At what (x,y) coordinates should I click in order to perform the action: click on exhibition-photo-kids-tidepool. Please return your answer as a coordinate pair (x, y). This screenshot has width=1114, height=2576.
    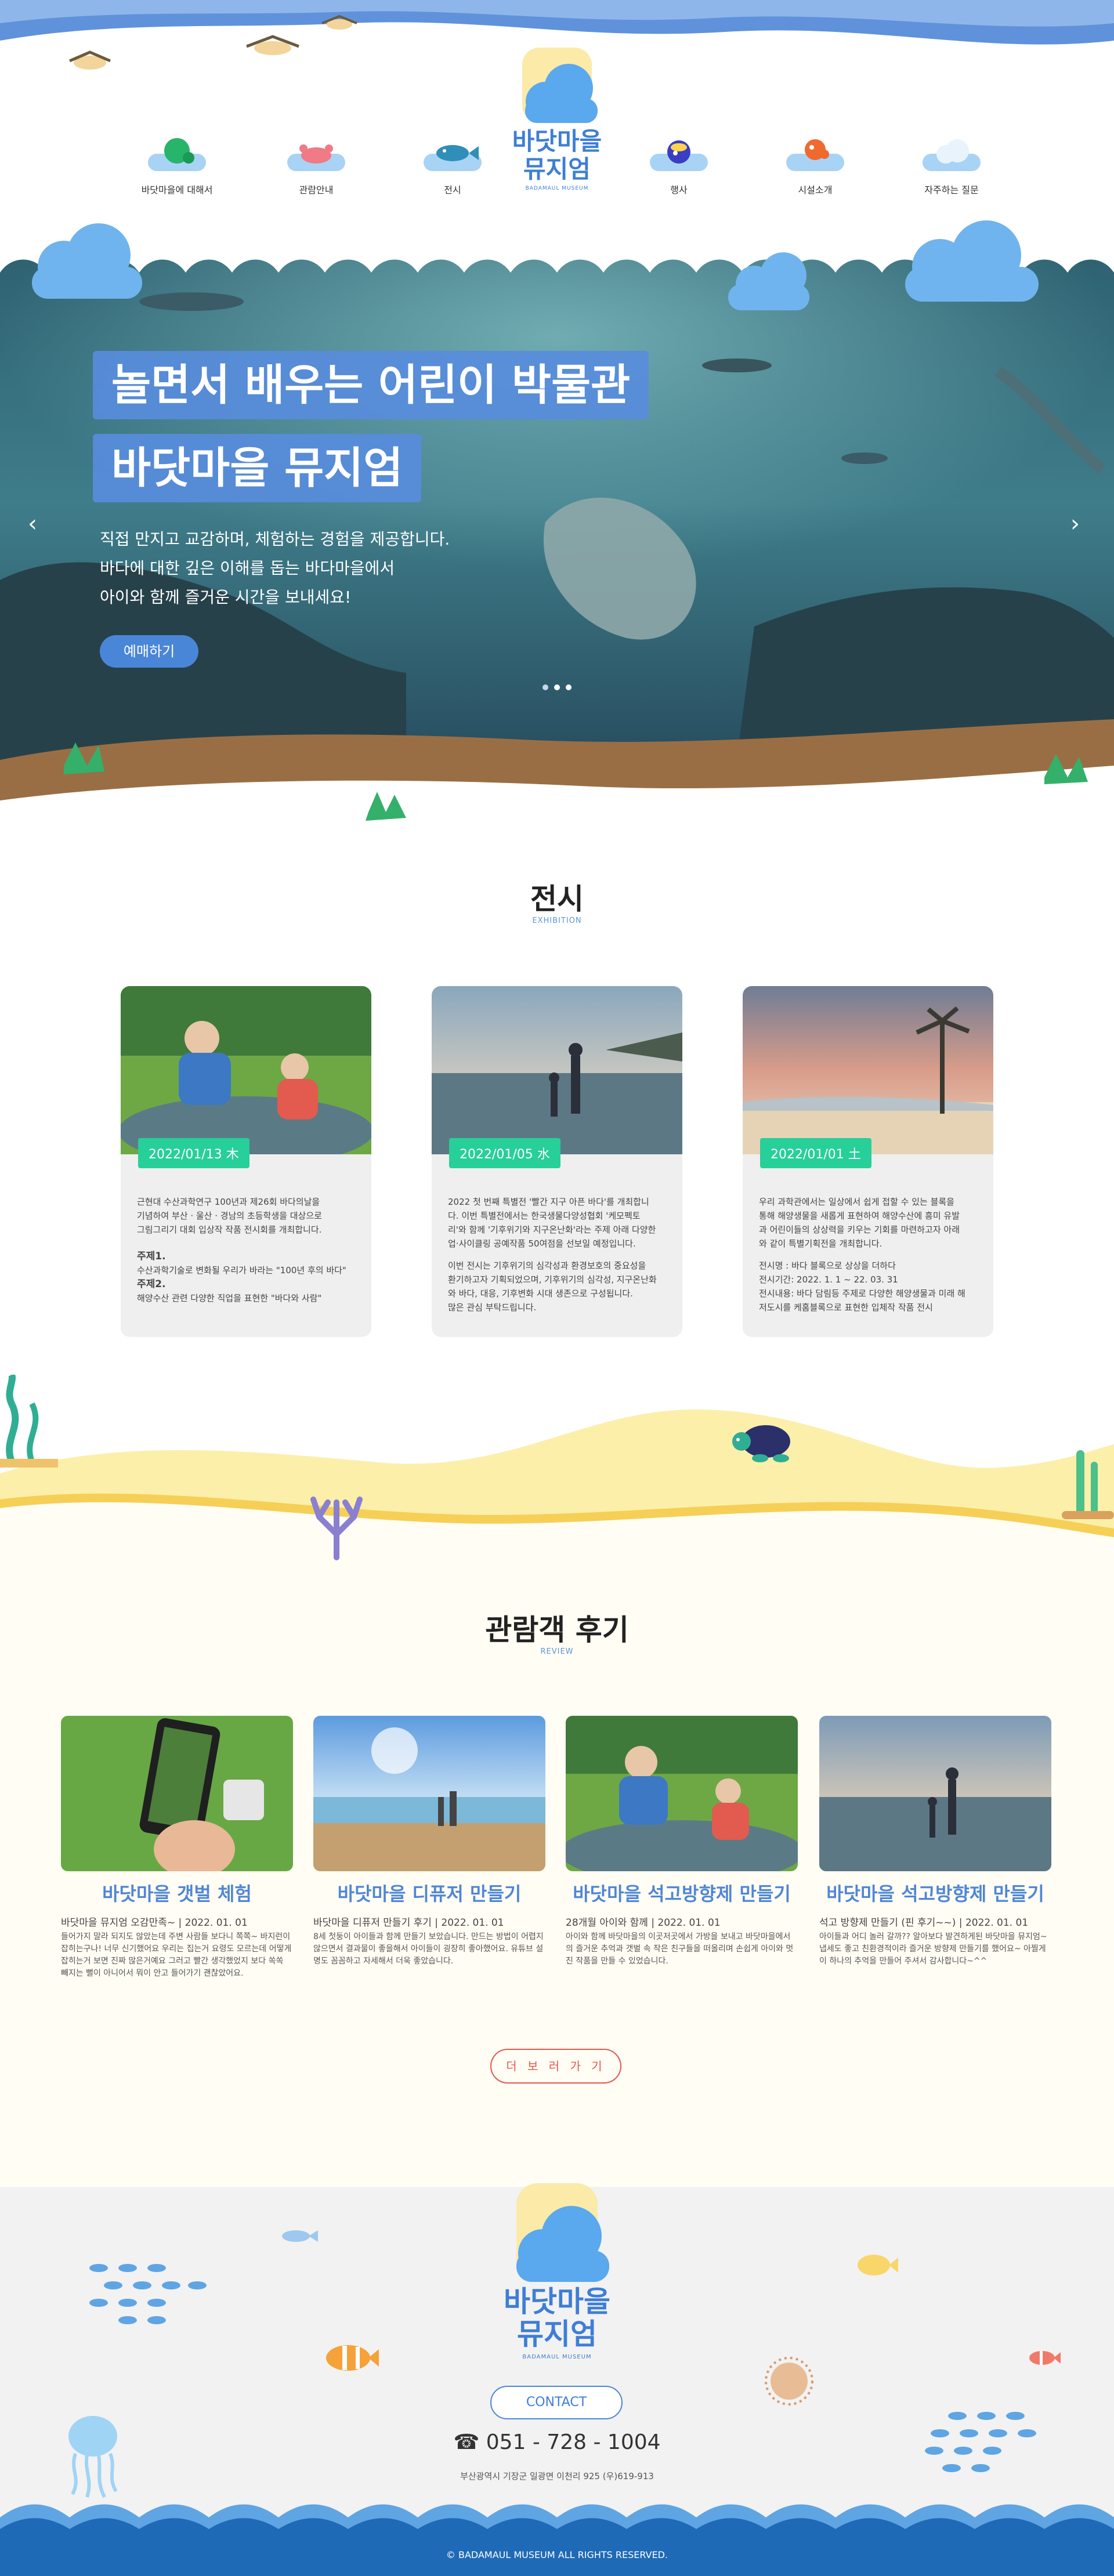
    Looking at the image, I should click on (246, 1070).